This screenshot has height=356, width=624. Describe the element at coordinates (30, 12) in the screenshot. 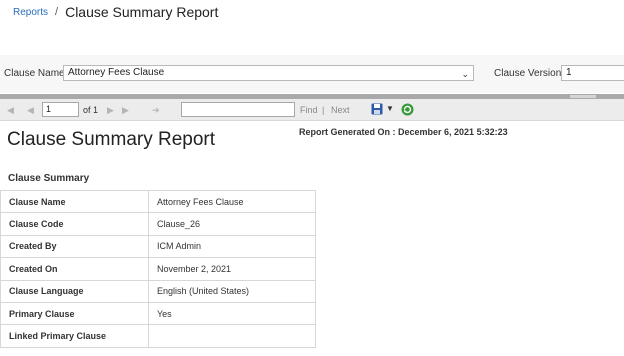

I see `breadcrumb-reports-link: Reports` at that location.